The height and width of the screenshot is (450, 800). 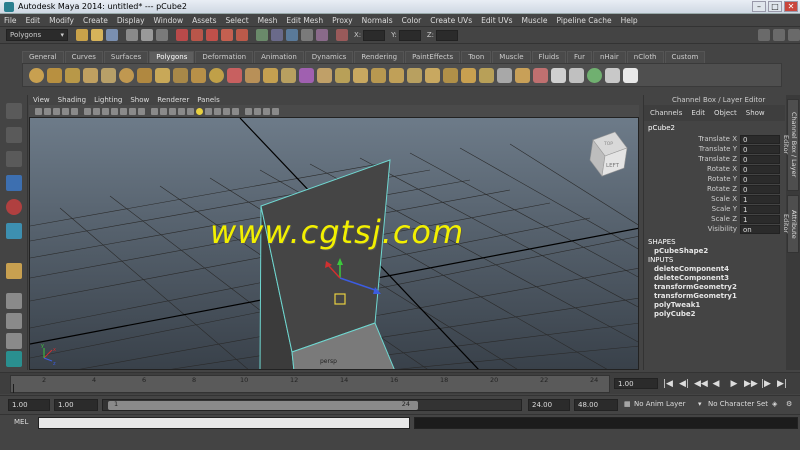 What do you see at coordinates (789, 404) in the screenshot?
I see `preferences-icon: ⚙` at bounding box center [789, 404].